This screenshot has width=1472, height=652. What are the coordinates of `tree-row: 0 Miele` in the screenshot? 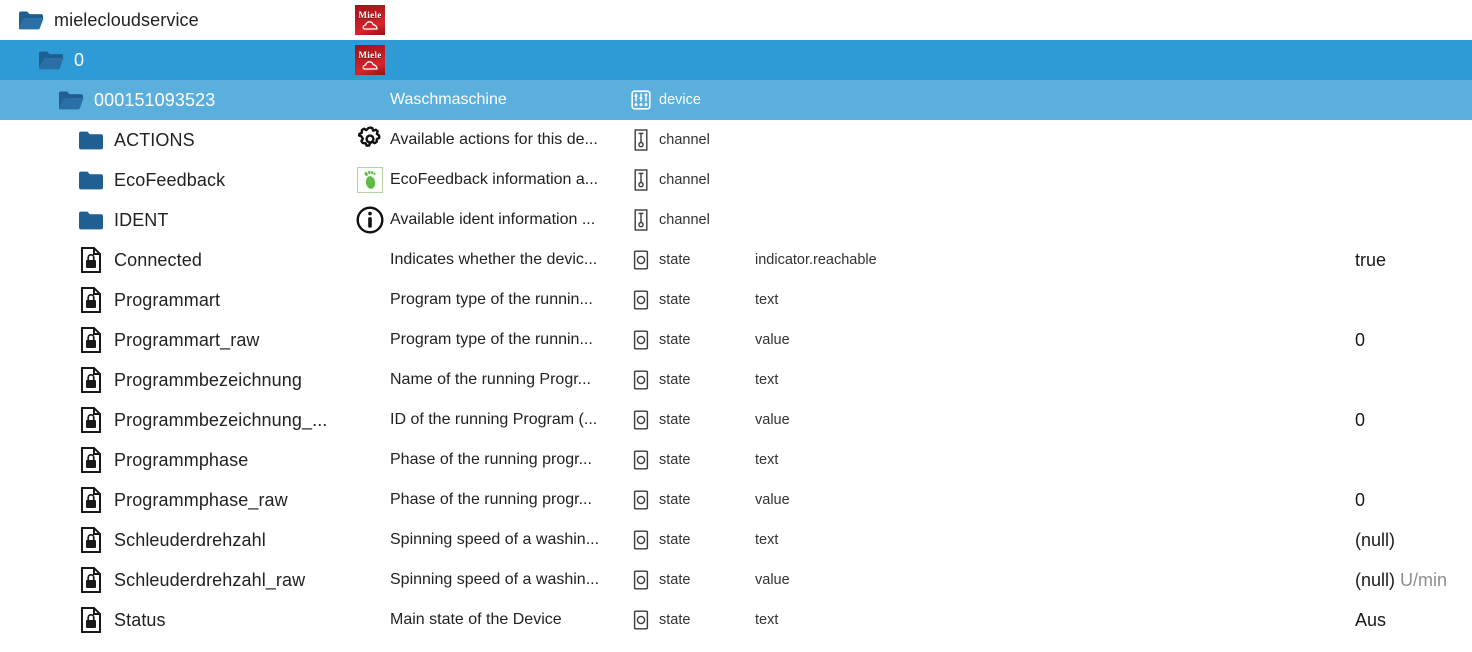 It's located at (736, 60).